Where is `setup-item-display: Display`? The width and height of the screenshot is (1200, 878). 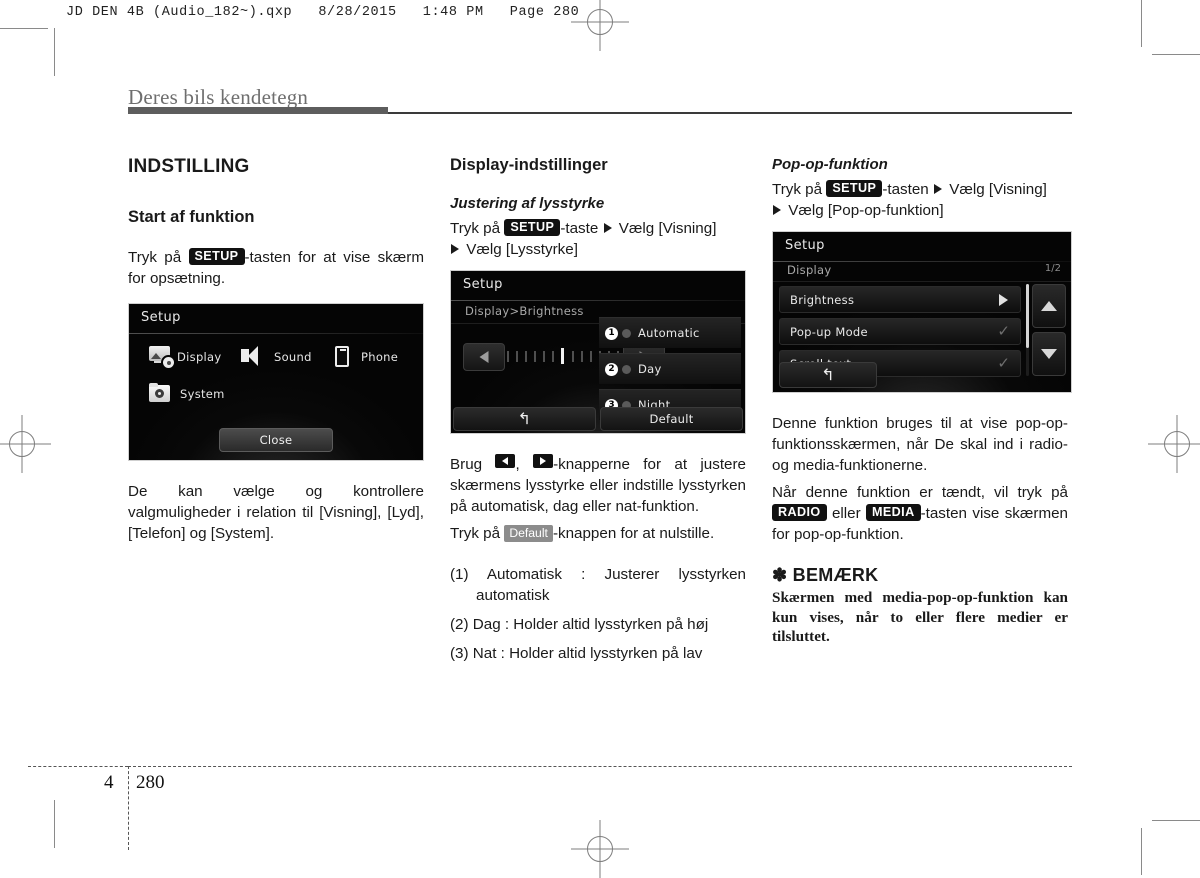
setup-item-display: Display is located at coordinates (195, 357).